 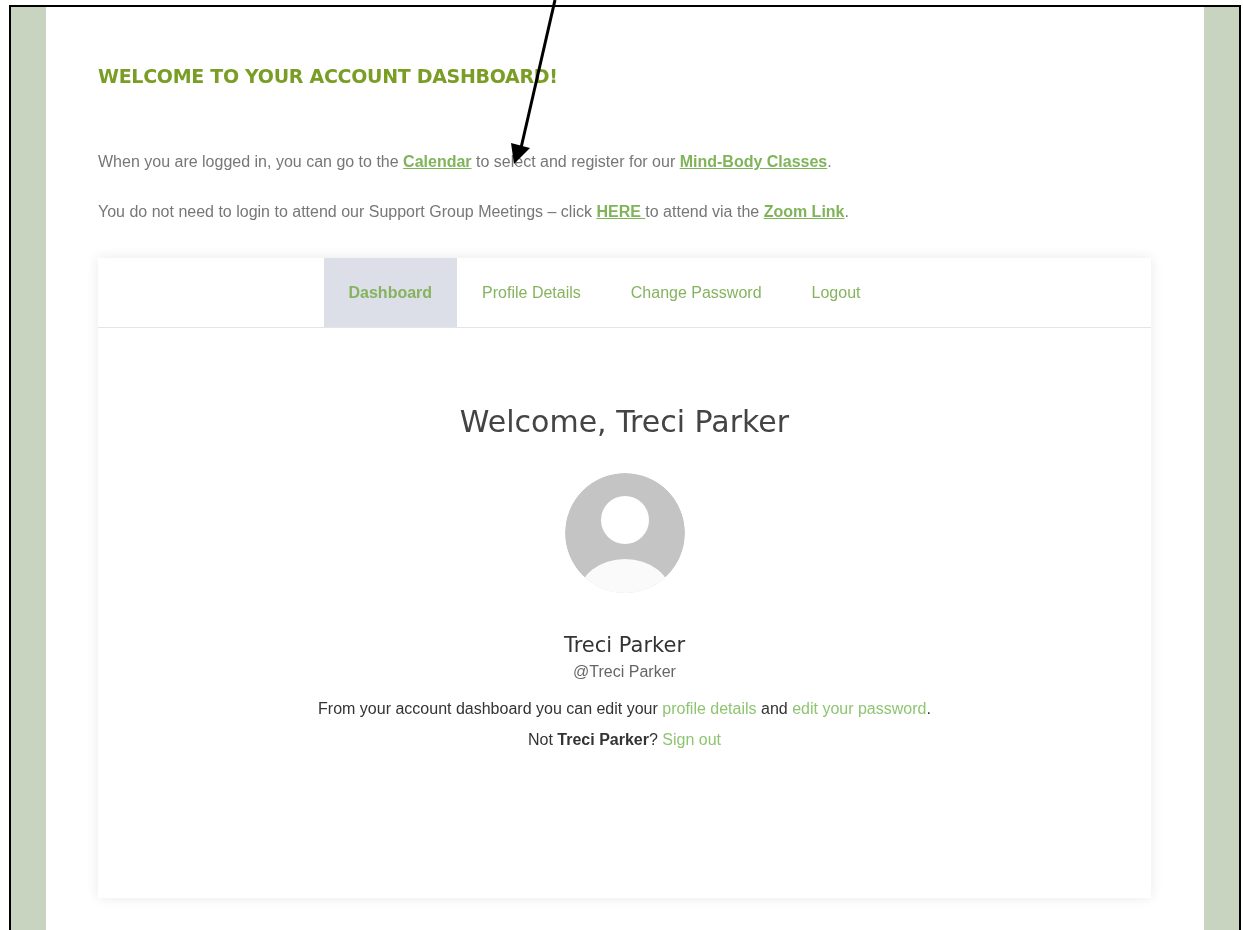 I want to click on account-text: Not Treci Parker? Sign out, so click(x=624, y=740).